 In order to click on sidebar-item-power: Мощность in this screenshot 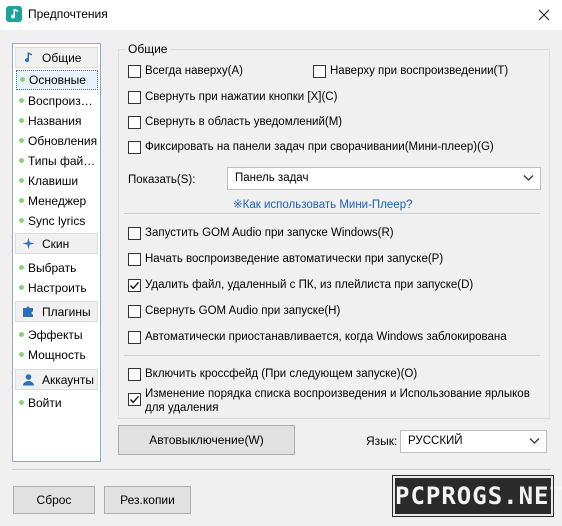, I will do `click(57, 355)`.